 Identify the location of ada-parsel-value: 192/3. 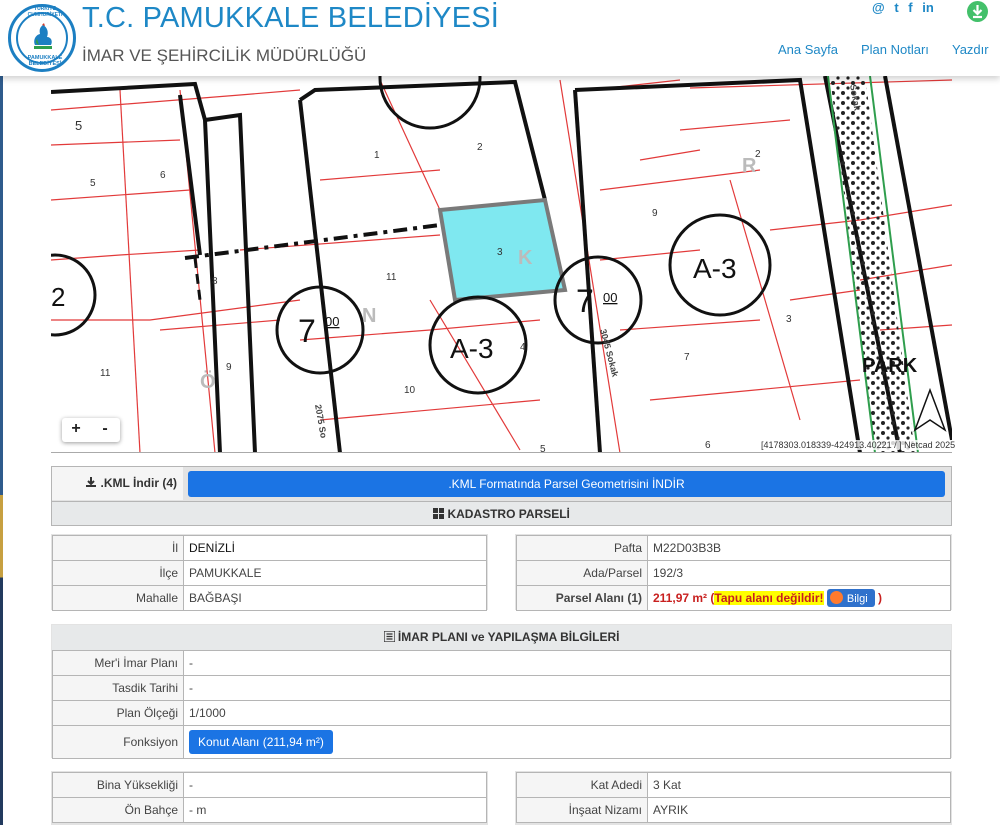
(799, 573).